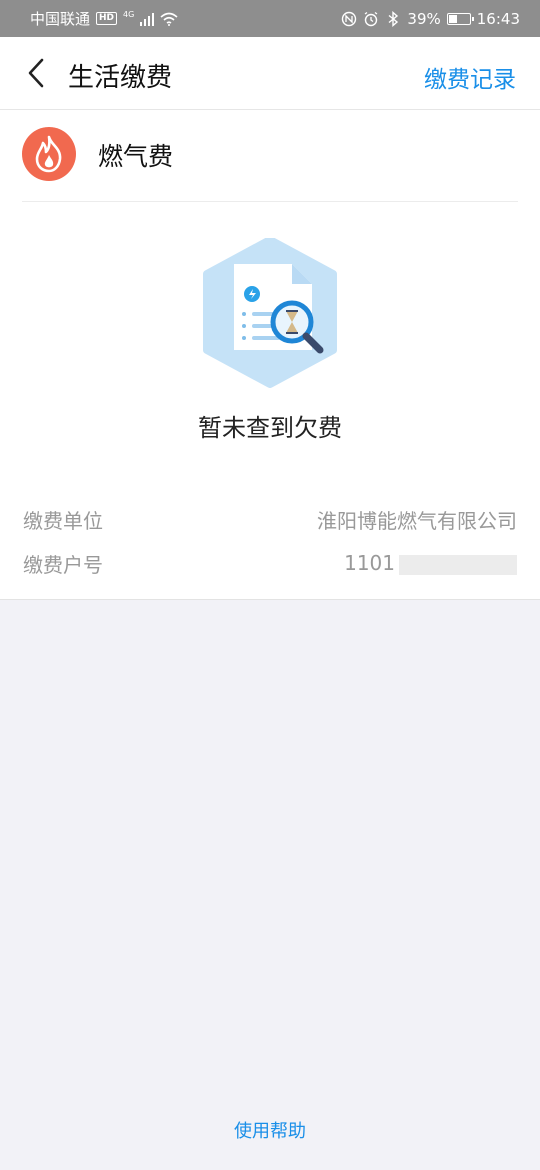 The height and width of the screenshot is (1170, 540). I want to click on bluetooth-icon, so click(393, 18).